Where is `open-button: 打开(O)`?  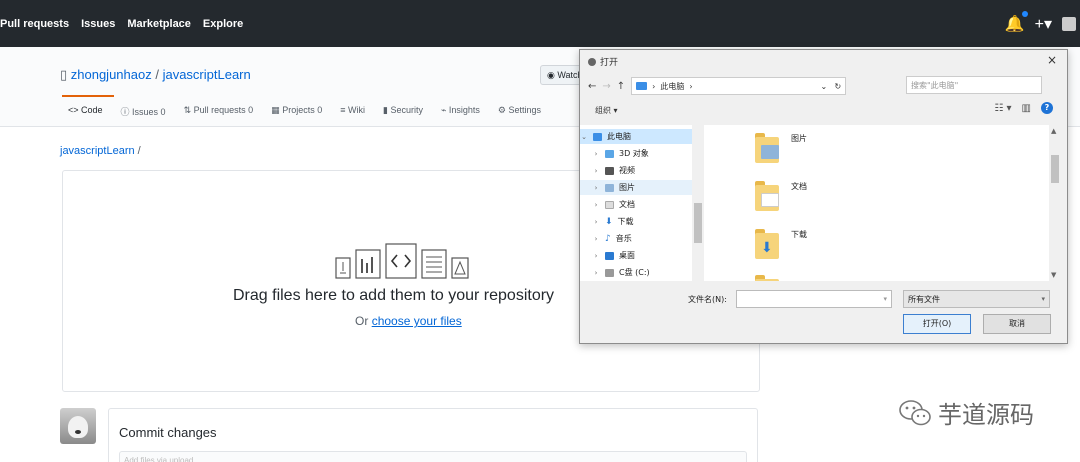 open-button: 打开(O) is located at coordinates (937, 324).